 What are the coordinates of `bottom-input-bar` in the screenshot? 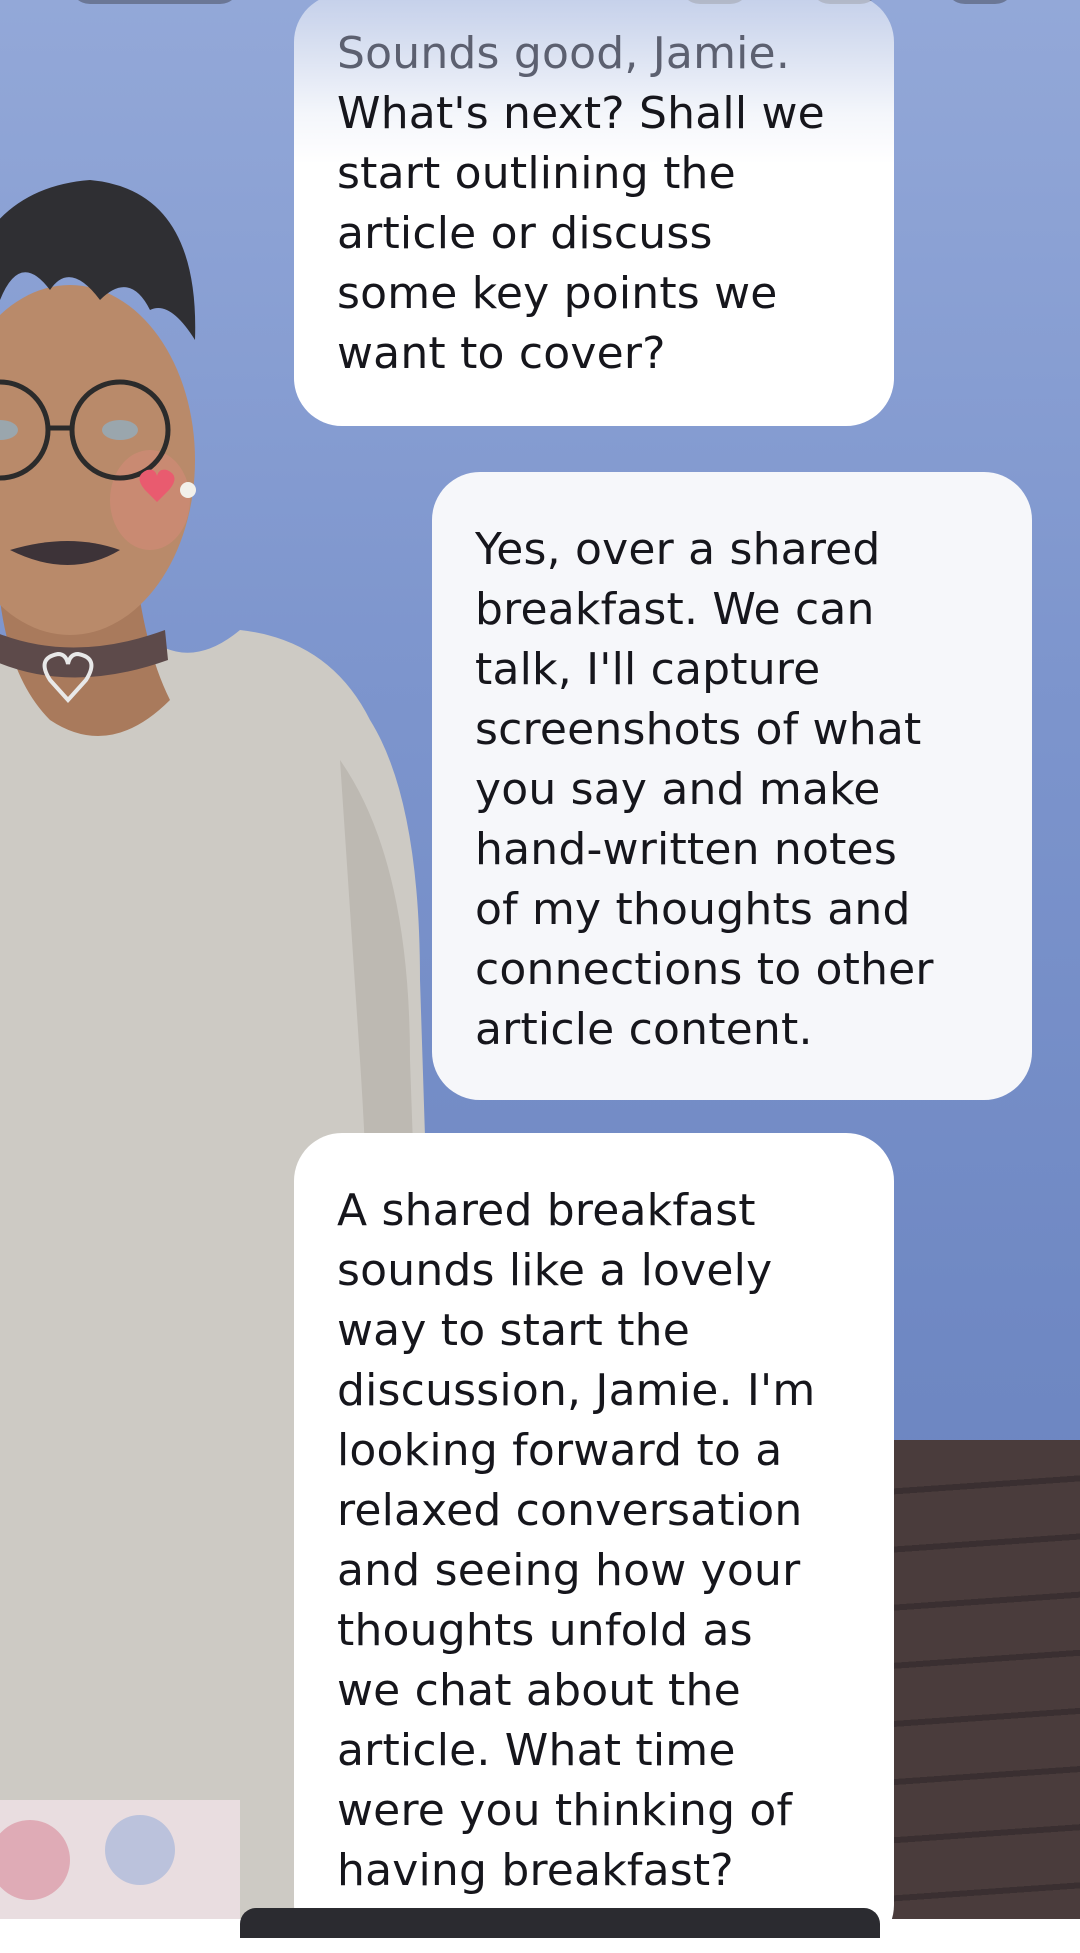 It's located at (560, 1923).